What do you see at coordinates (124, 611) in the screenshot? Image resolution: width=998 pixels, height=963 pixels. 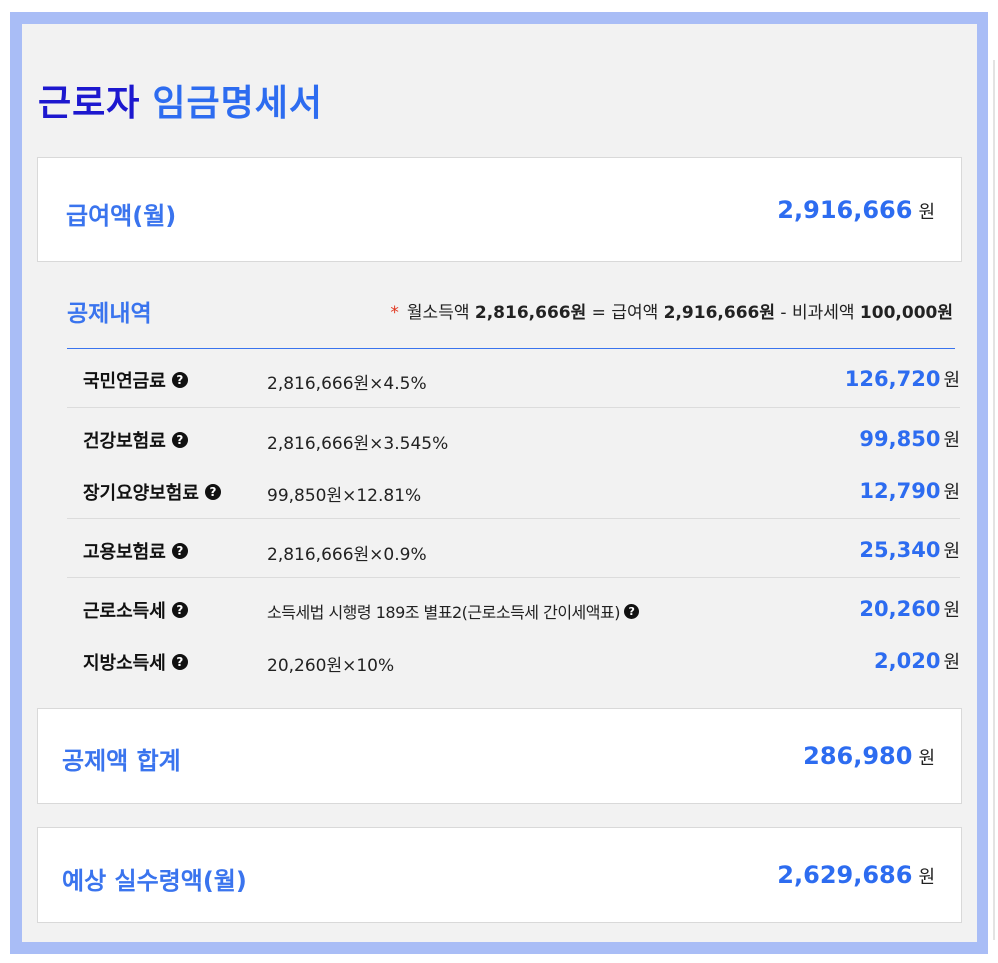 I see `deduction-name: 근로소득세` at bounding box center [124, 611].